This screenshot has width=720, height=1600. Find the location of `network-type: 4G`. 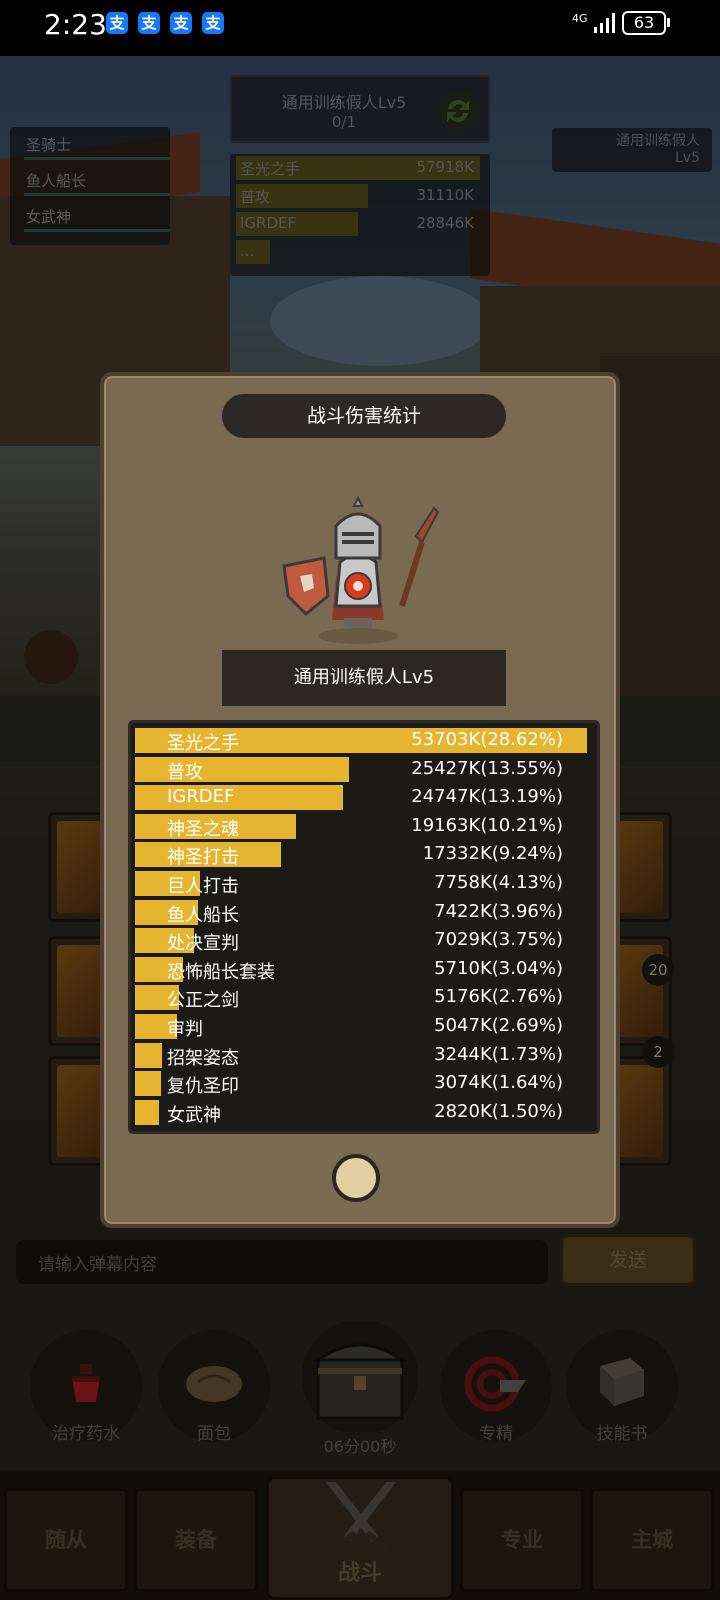

network-type: 4G is located at coordinates (580, 18).